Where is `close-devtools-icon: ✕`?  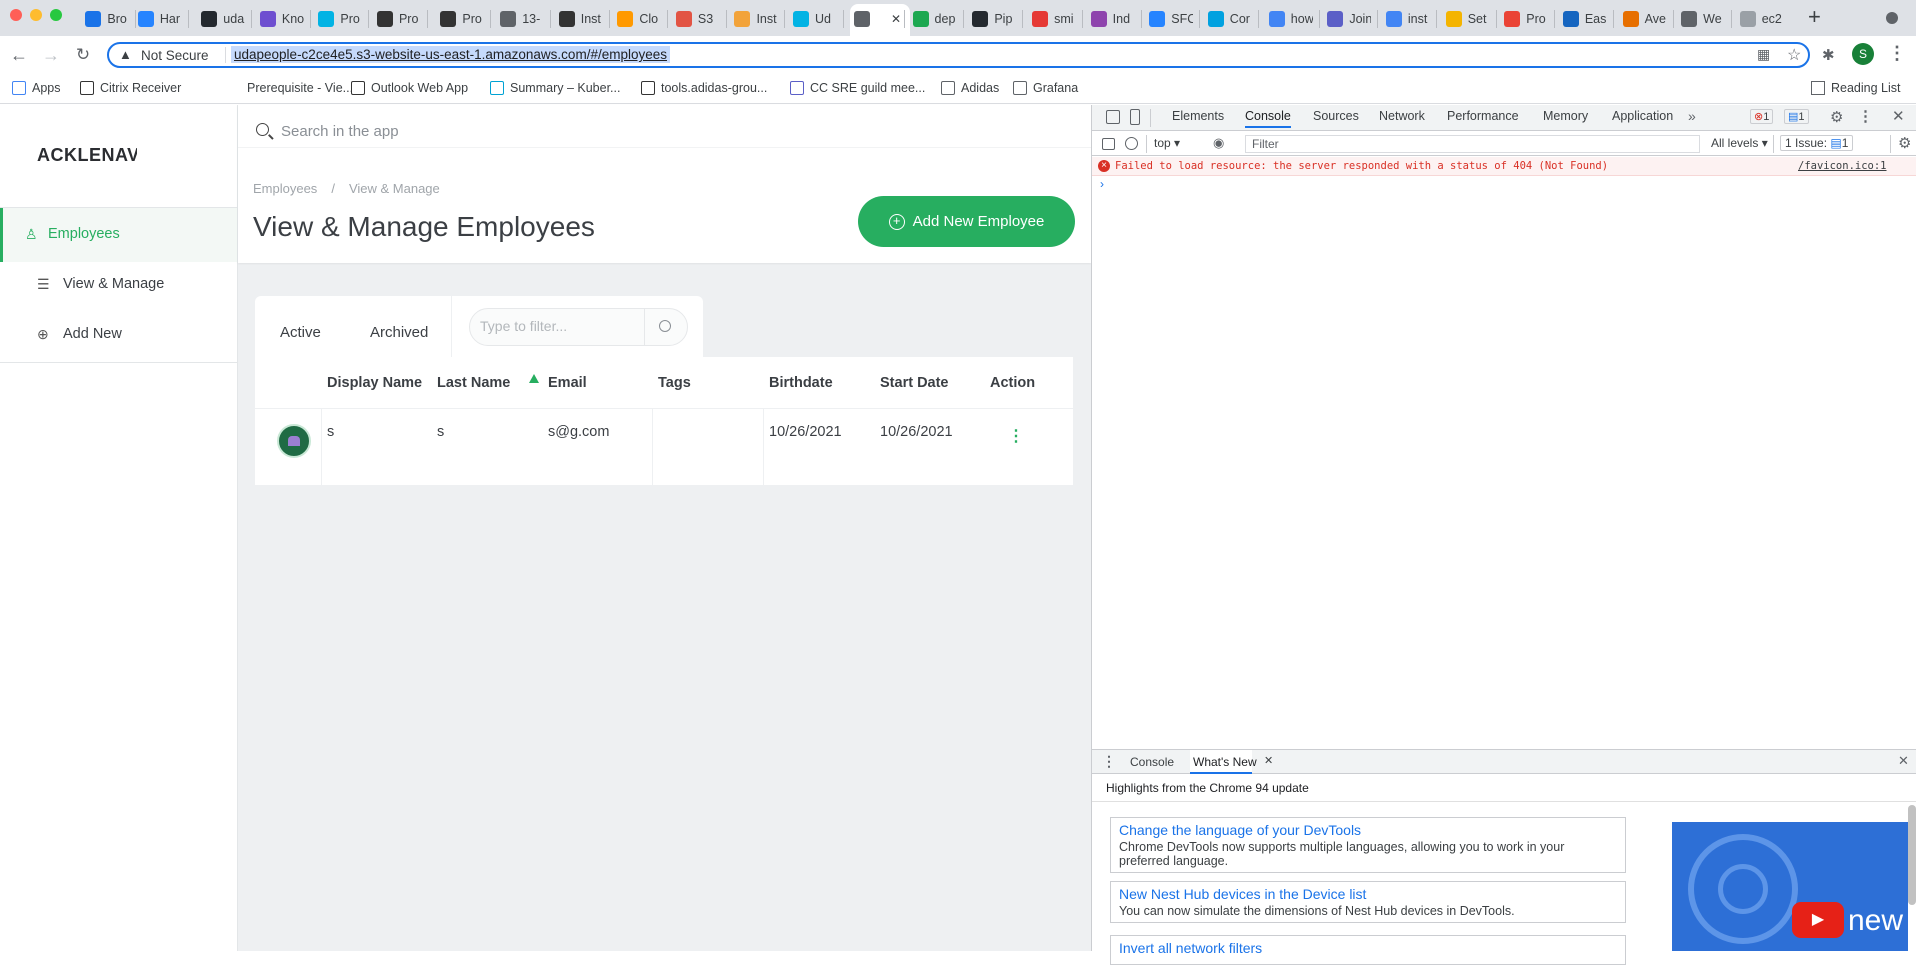
close-devtools-icon: ✕ is located at coordinates (1898, 116).